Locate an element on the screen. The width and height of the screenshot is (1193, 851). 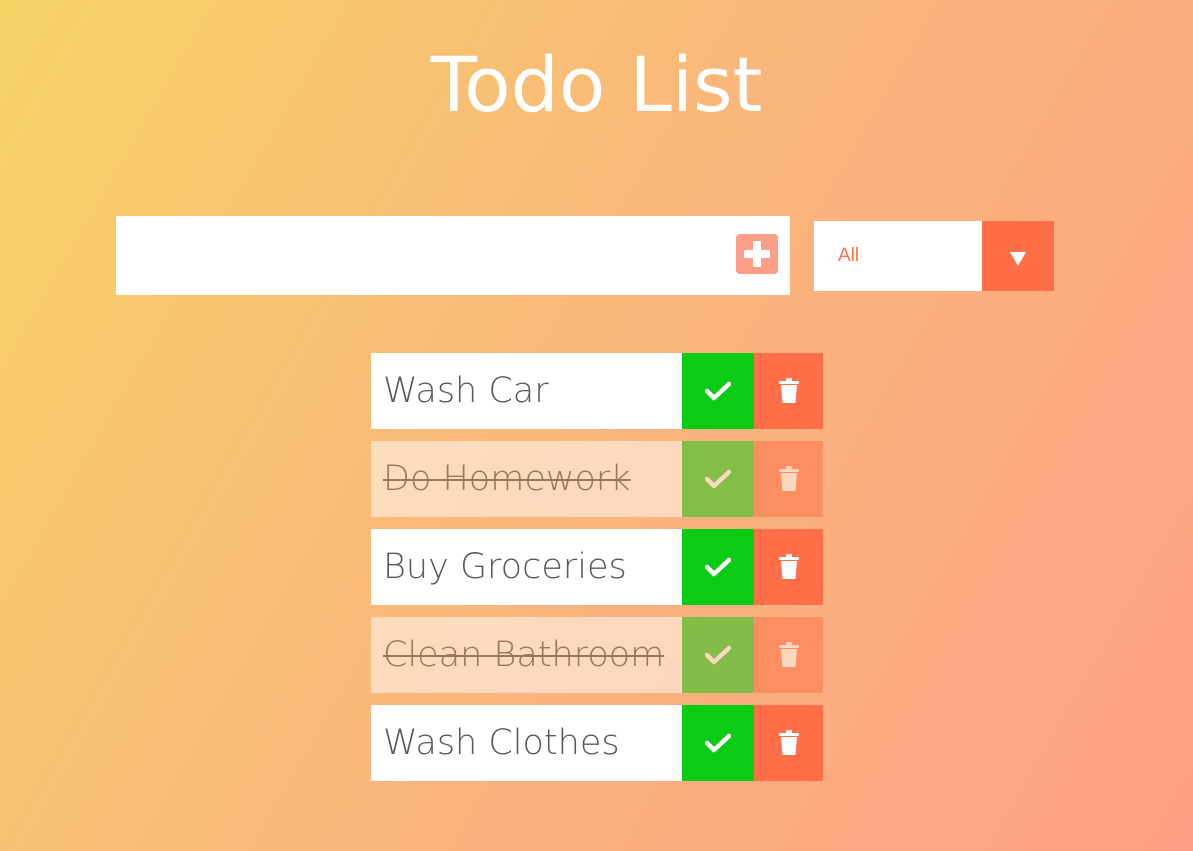
todo-item: Do Homework is located at coordinates (597, 479).